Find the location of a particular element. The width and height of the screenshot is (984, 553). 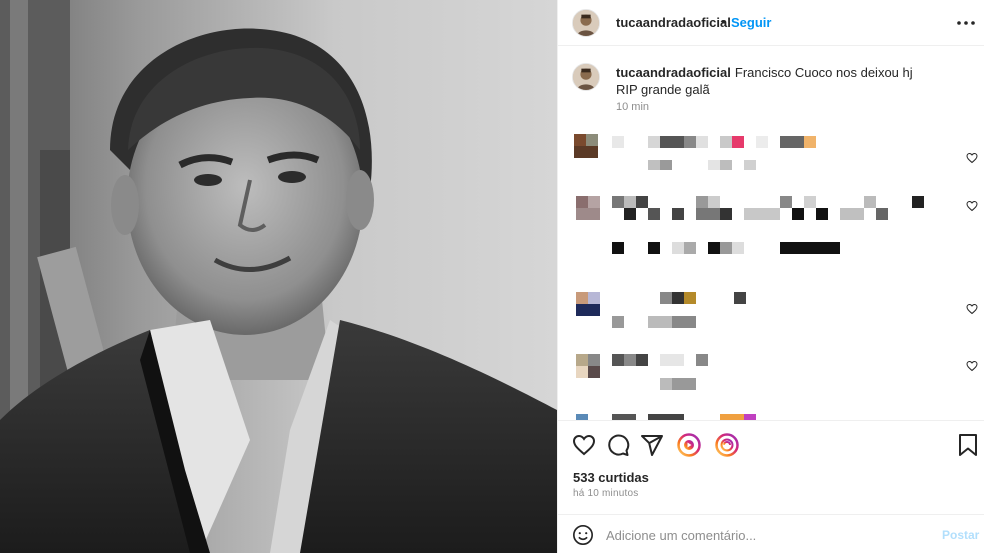

share-icon is located at coordinates (652, 445).